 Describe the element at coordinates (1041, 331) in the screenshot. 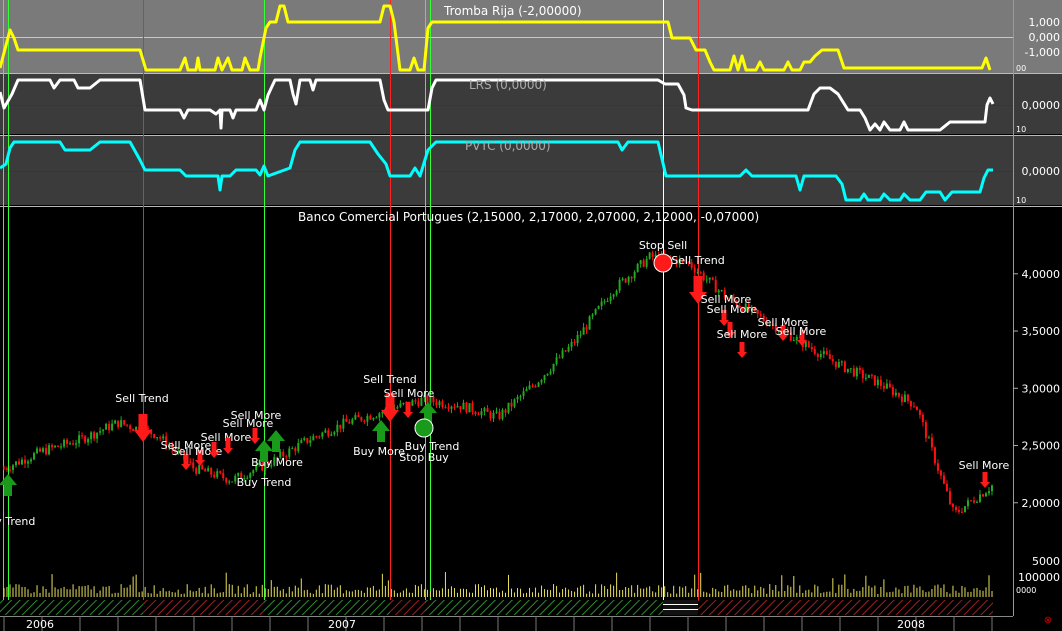

I see `price-tick-label: 3,5000` at that location.